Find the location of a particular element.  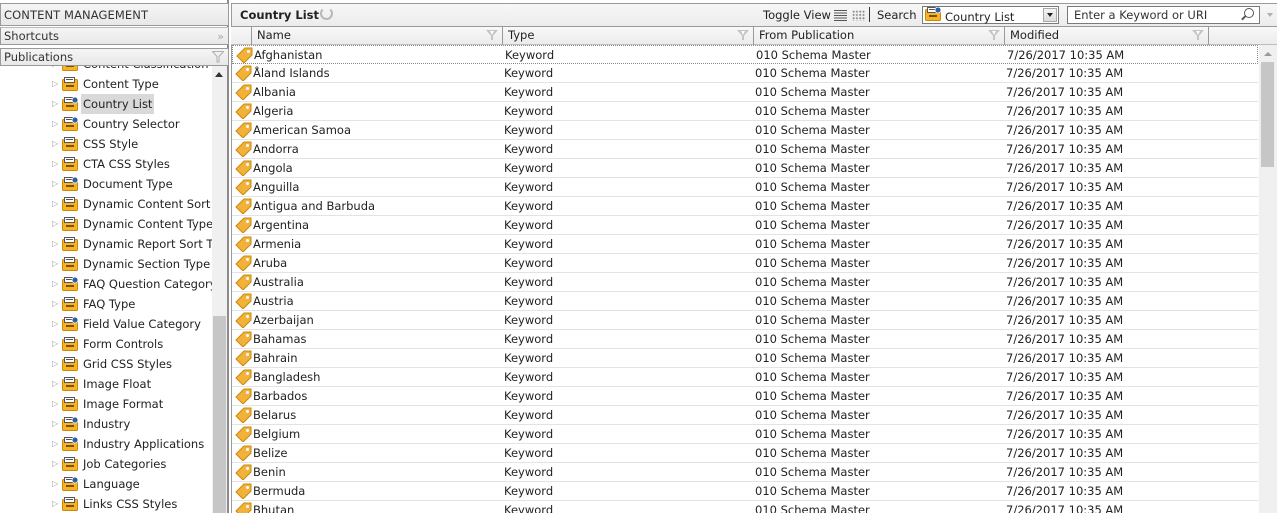

tree-item: ▷ Links CSS Styles is located at coordinates (115, 503).